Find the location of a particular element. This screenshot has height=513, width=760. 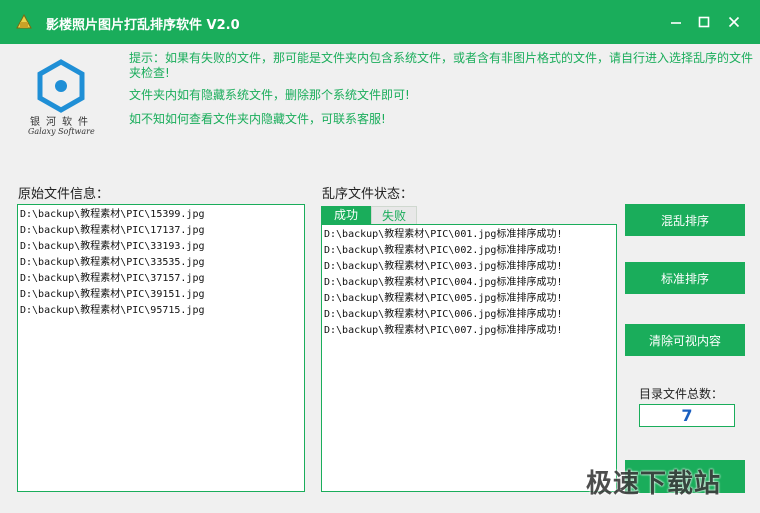

tip-hidden-files: 文件夹内如有隐藏系统文件，删除那个系统文件即可! is located at coordinates (269, 95).